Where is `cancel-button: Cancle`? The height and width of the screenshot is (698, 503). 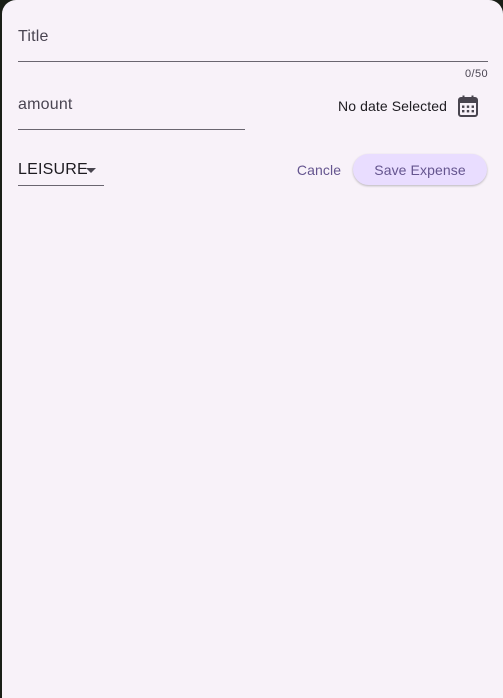 cancel-button: Cancle is located at coordinates (319, 170).